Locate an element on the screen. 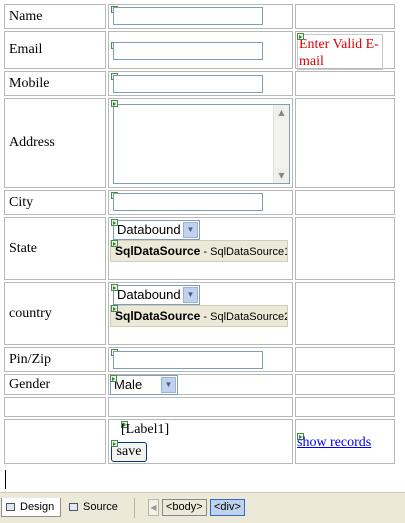 This screenshot has height=523, width=405. gender-dropdown: Male ▼ is located at coordinates (144, 385).